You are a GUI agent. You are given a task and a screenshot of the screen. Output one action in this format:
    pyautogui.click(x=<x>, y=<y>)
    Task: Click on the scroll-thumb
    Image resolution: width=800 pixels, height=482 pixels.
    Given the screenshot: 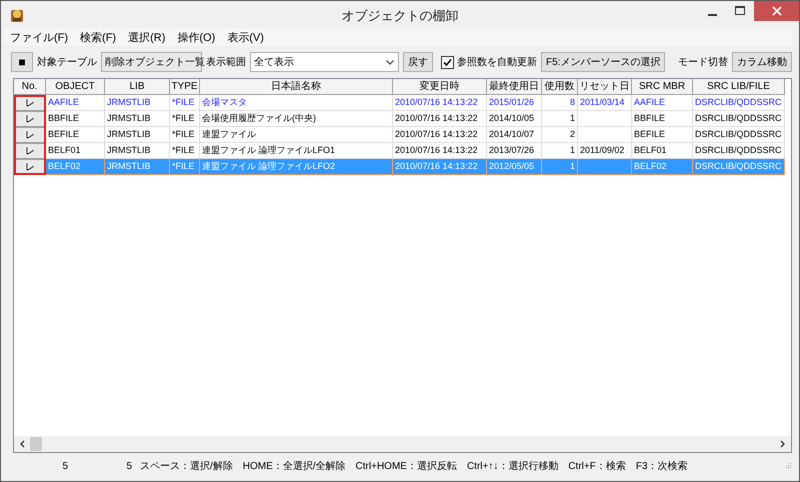 What is the action you would take?
    pyautogui.click(x=36, y=444)
    